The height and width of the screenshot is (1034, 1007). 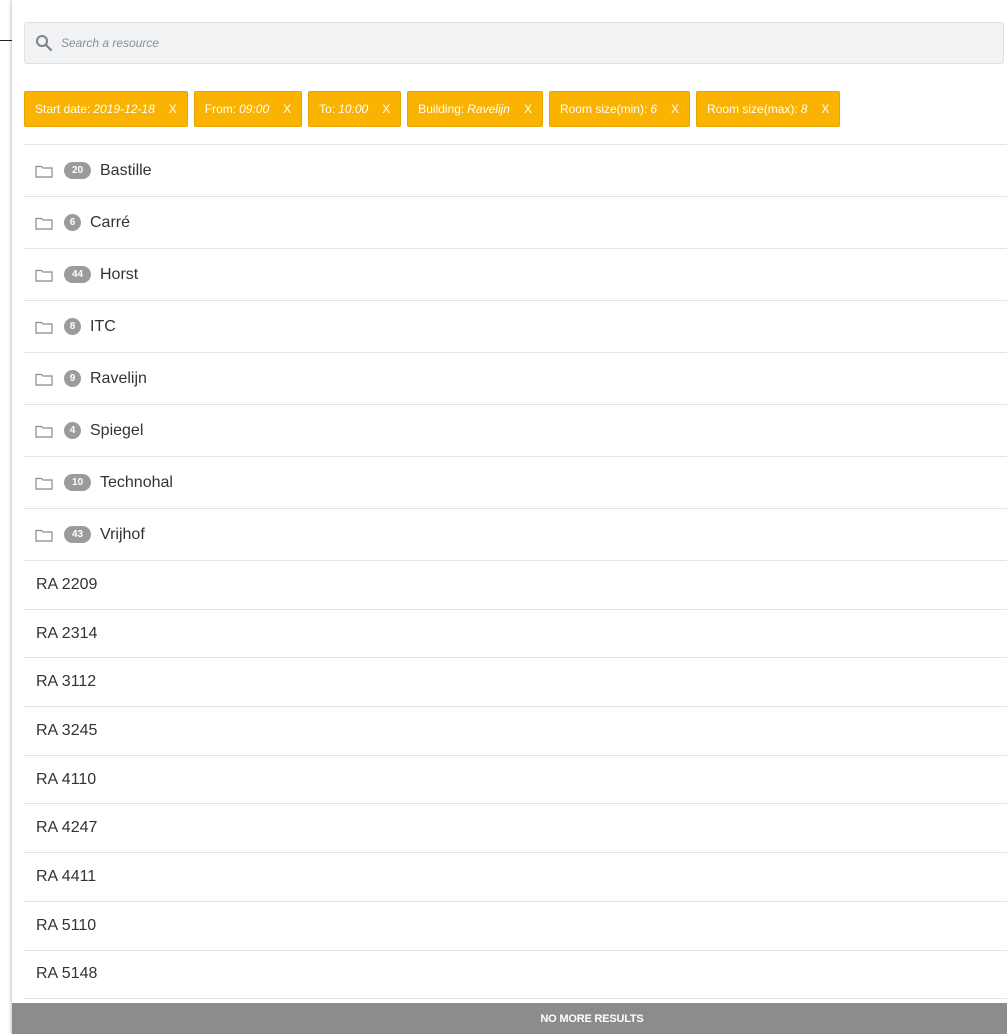 What do you see at coordinates (118, 378) in the screenshot?
I see `building-name: Ravelijn` at bounding box center [118, 378].